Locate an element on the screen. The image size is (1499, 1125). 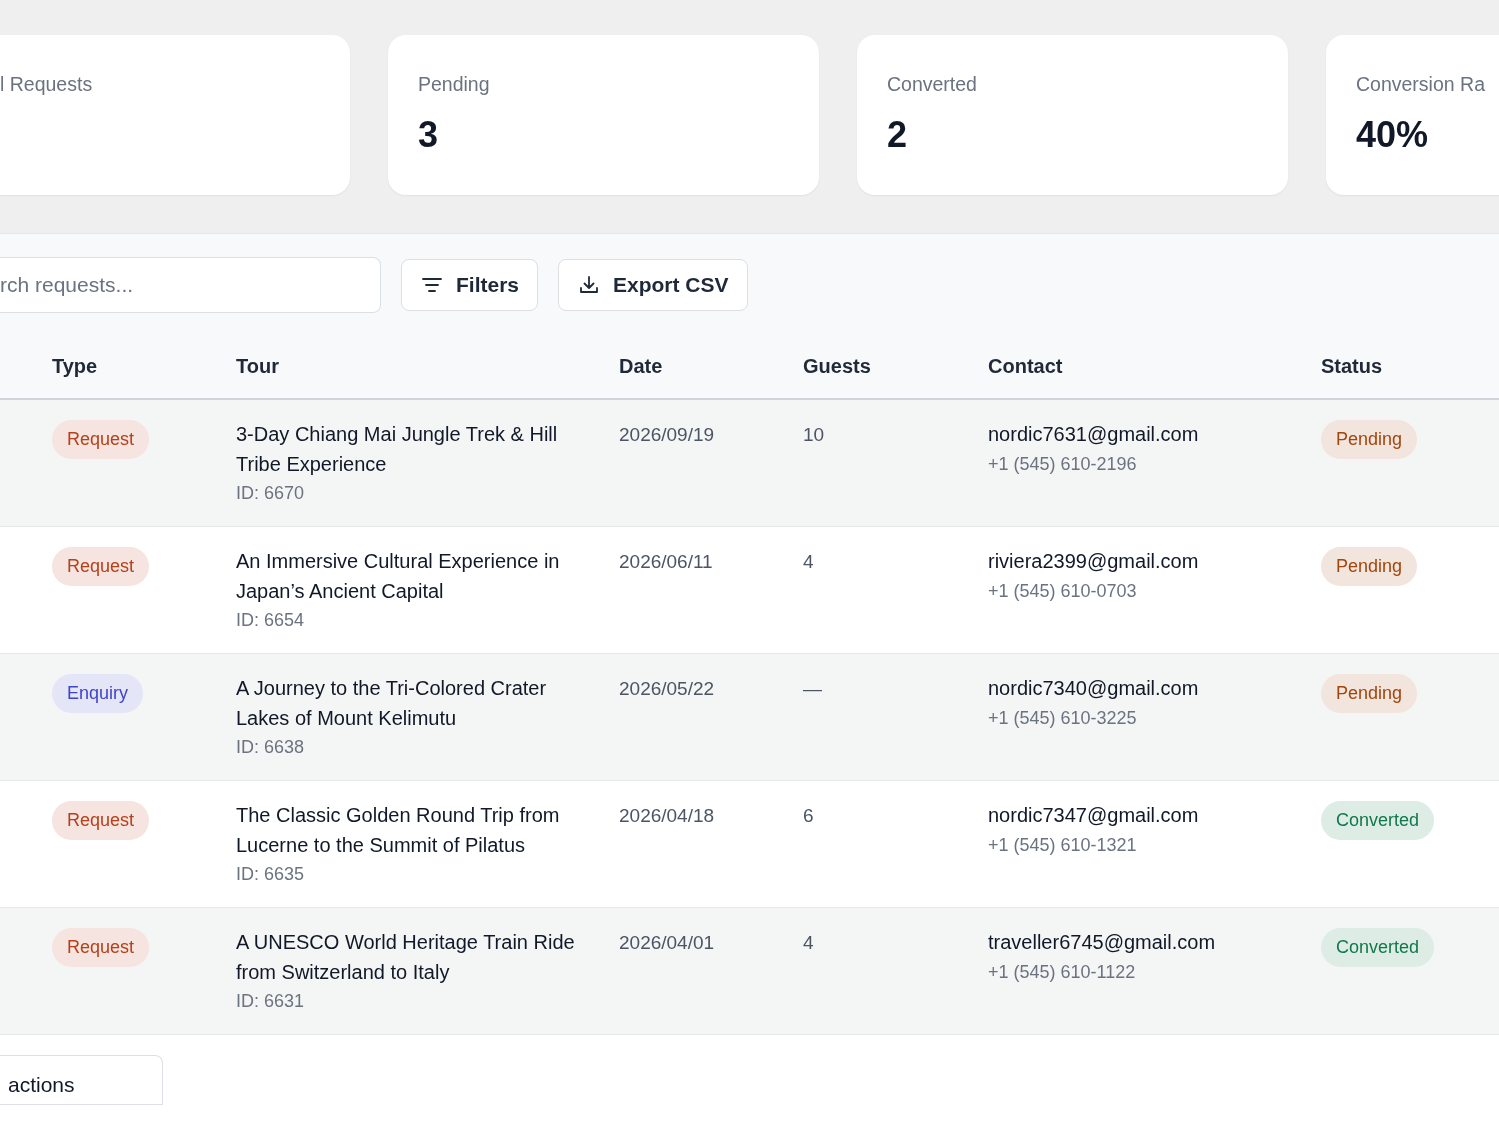
tour-id: ID: 6635 is located at coordinates (270, 874).